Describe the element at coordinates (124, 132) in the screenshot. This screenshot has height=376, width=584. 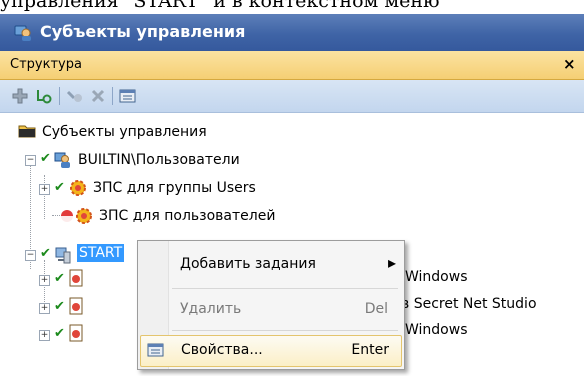
I see `tree-root-label: Субъекты управления` at that location.